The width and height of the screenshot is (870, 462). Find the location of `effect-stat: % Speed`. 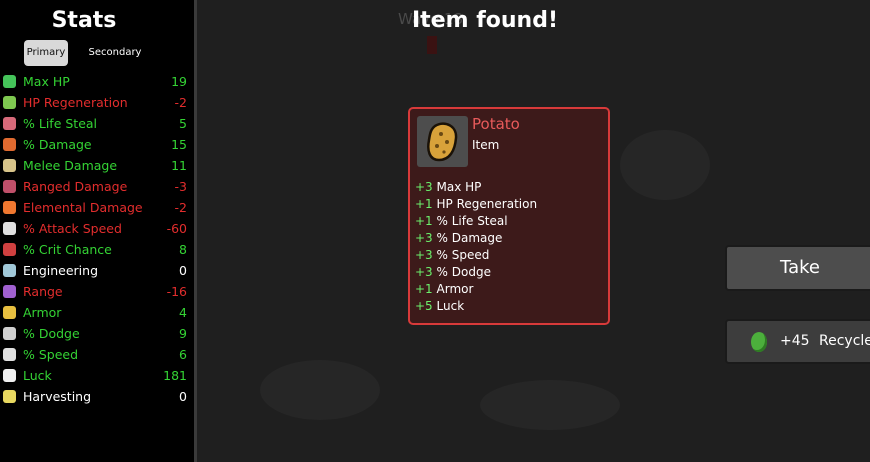

effect-stat: % Speed is located at coordinates (463, 255).